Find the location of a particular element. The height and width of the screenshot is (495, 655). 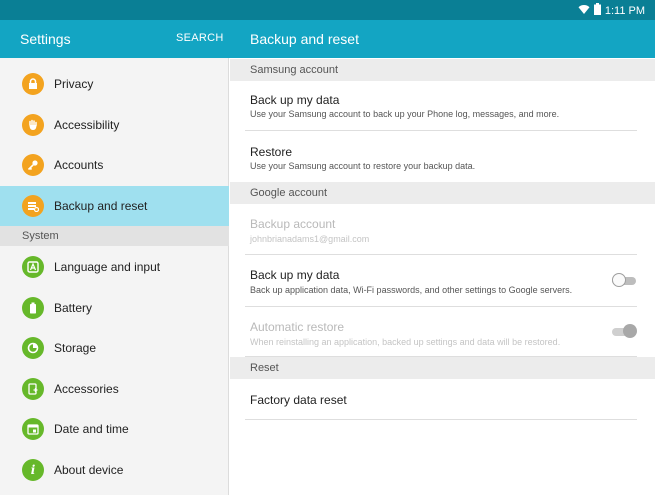

backup-data-toggle is located at coordinates (625, 281).